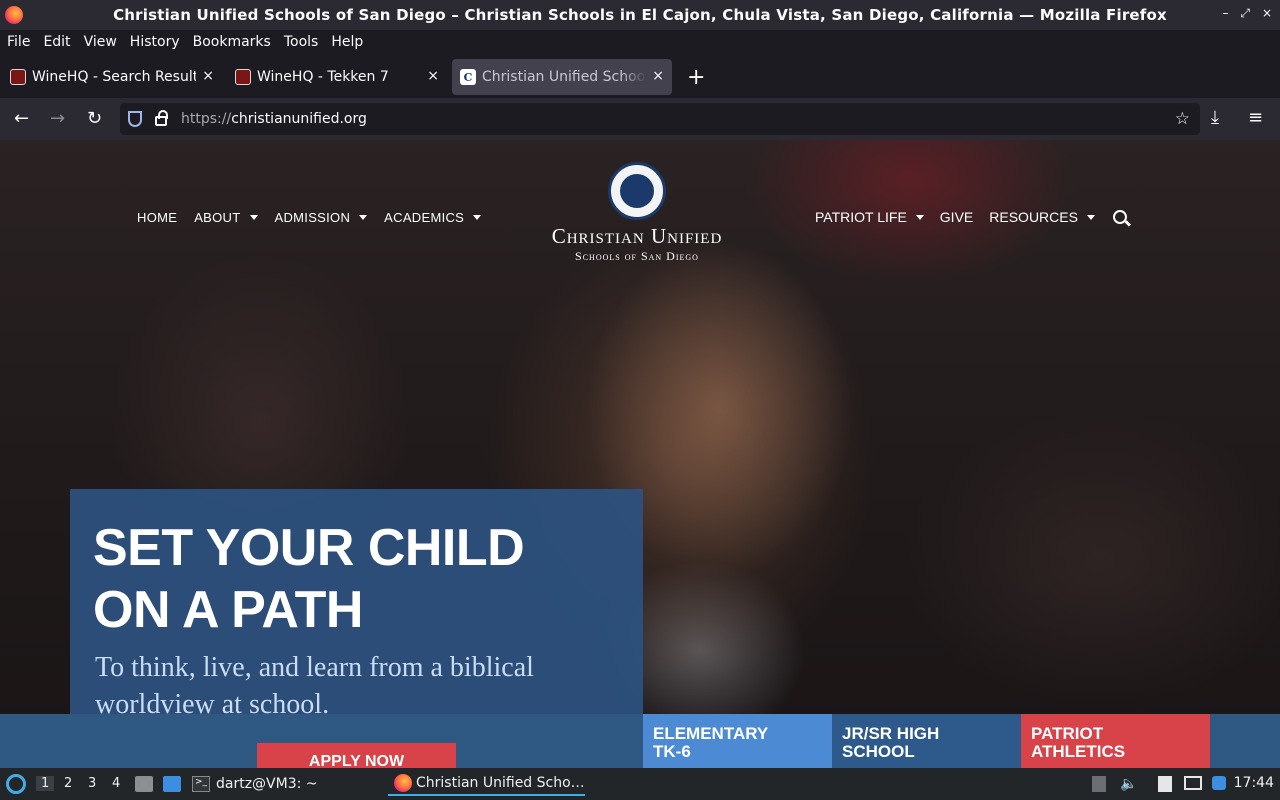 The height and width of the screenshot is (800, 1280). What do you see at coordinates (68, 783) in the screenshot?
I see `workspace-2: 2` at bounding box center [68, 783].